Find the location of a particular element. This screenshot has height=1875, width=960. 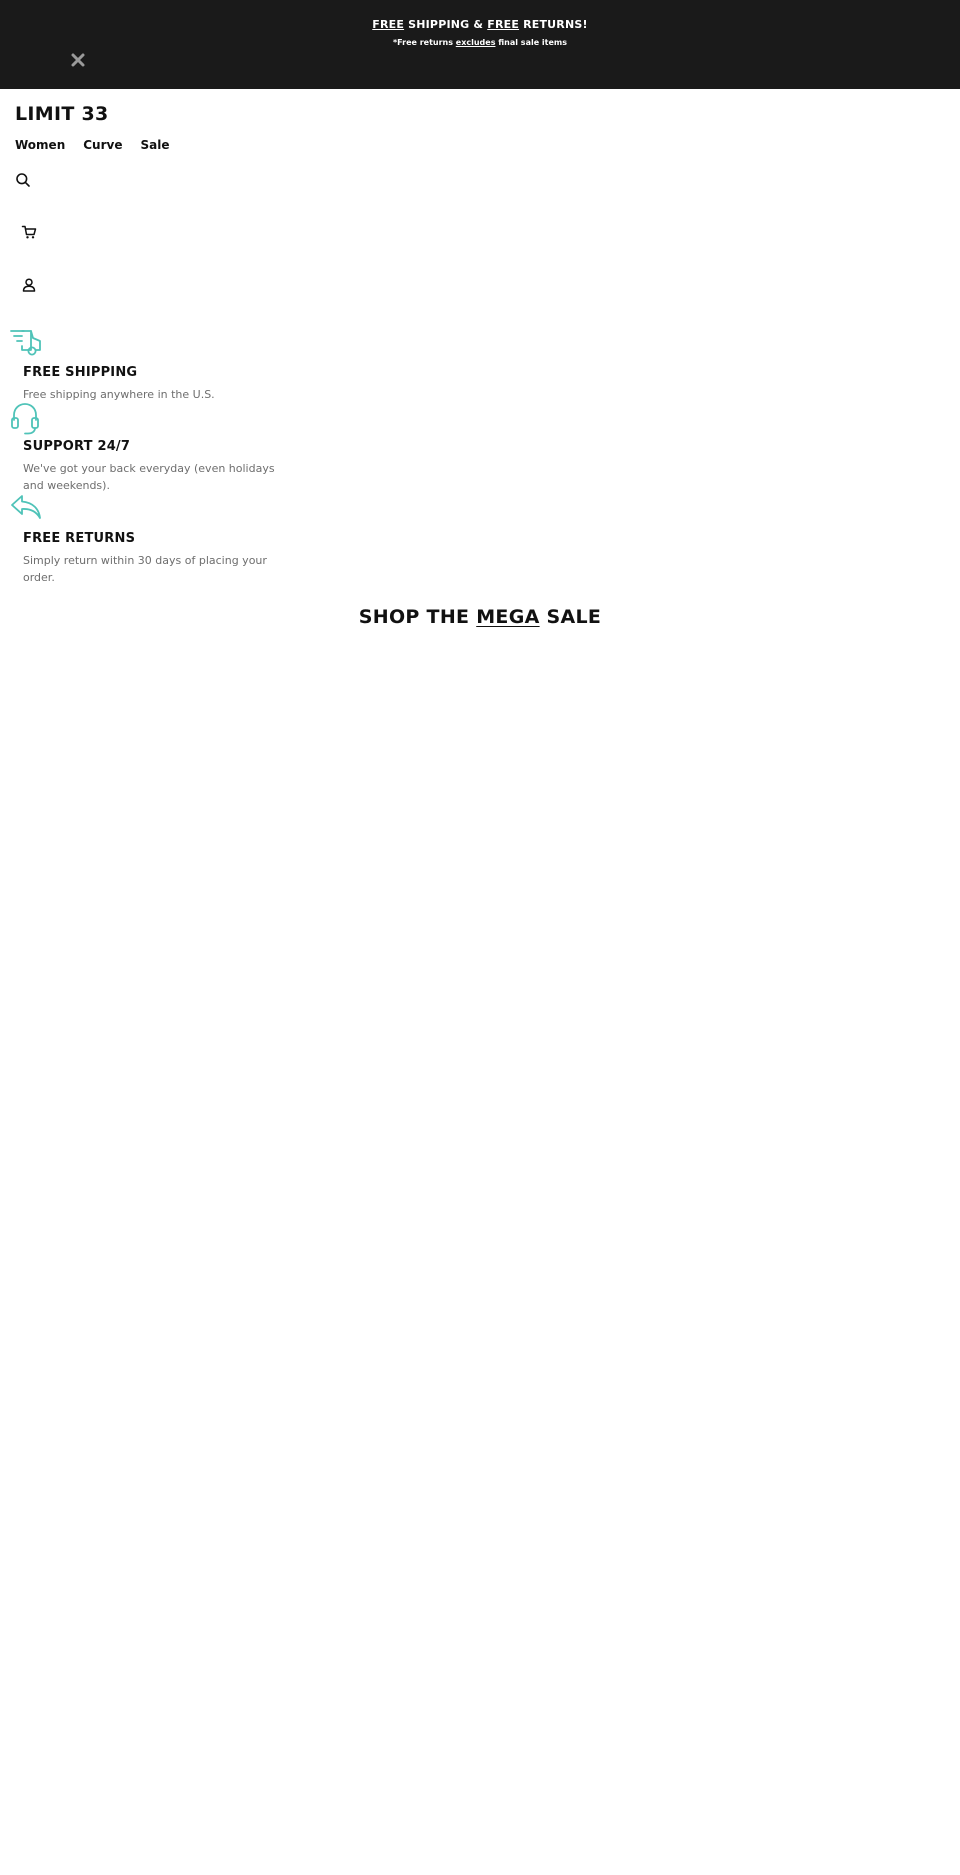

benefit-title: SUPPORT 24/7 is located at coordinates (77, 446).